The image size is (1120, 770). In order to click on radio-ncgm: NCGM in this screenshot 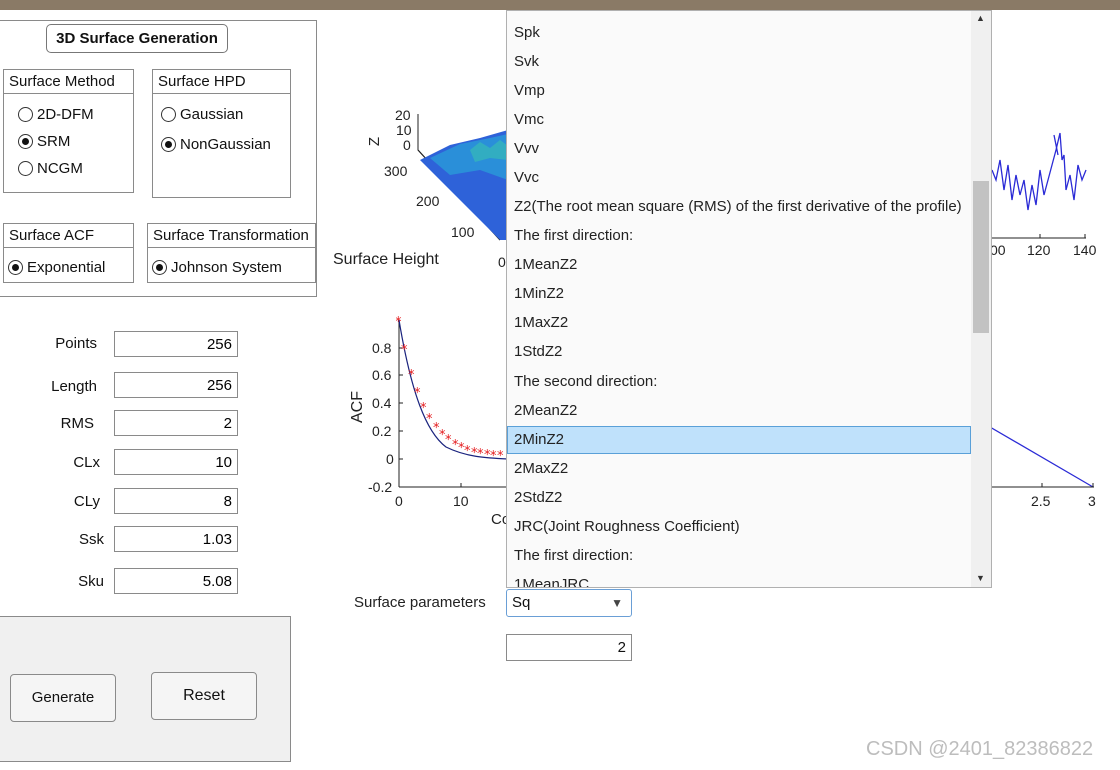, I will do `click(50, 168)`.